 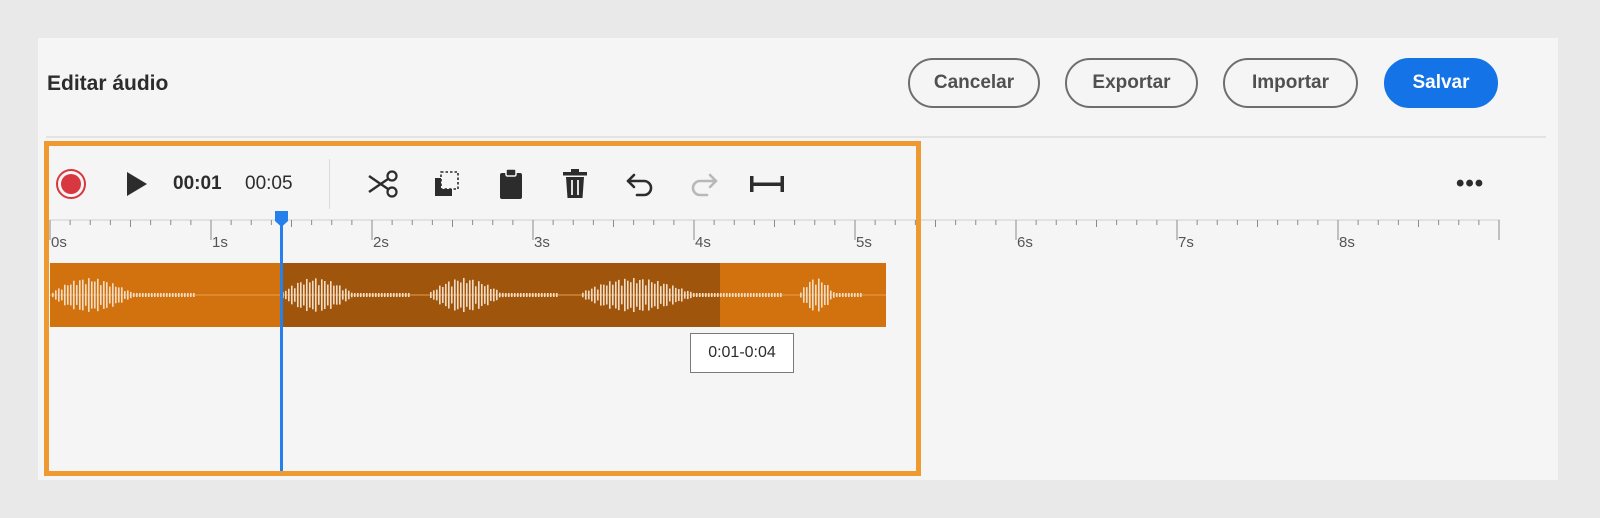 I want to click on current-time: 00:01, so click(x=197, y=183).